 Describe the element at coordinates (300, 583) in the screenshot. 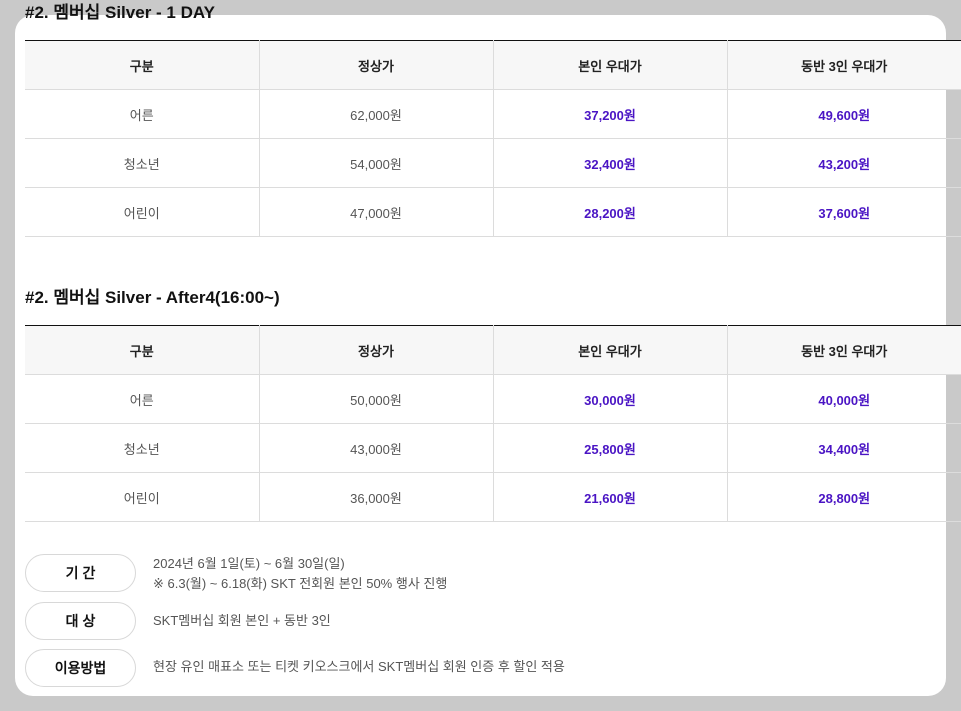

I see `period-note: ※ 6.3(월) ~ 6.18(화) SKT 전회원 본인 50% 행사 진행` at that location.